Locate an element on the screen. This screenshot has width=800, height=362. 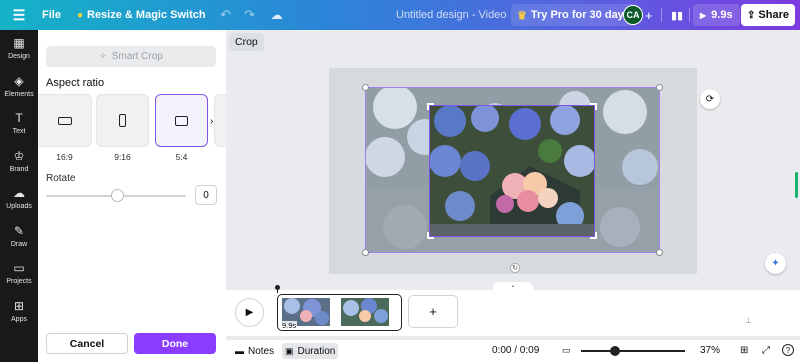
play-button: ▶ is located at coordinates (249, 312).